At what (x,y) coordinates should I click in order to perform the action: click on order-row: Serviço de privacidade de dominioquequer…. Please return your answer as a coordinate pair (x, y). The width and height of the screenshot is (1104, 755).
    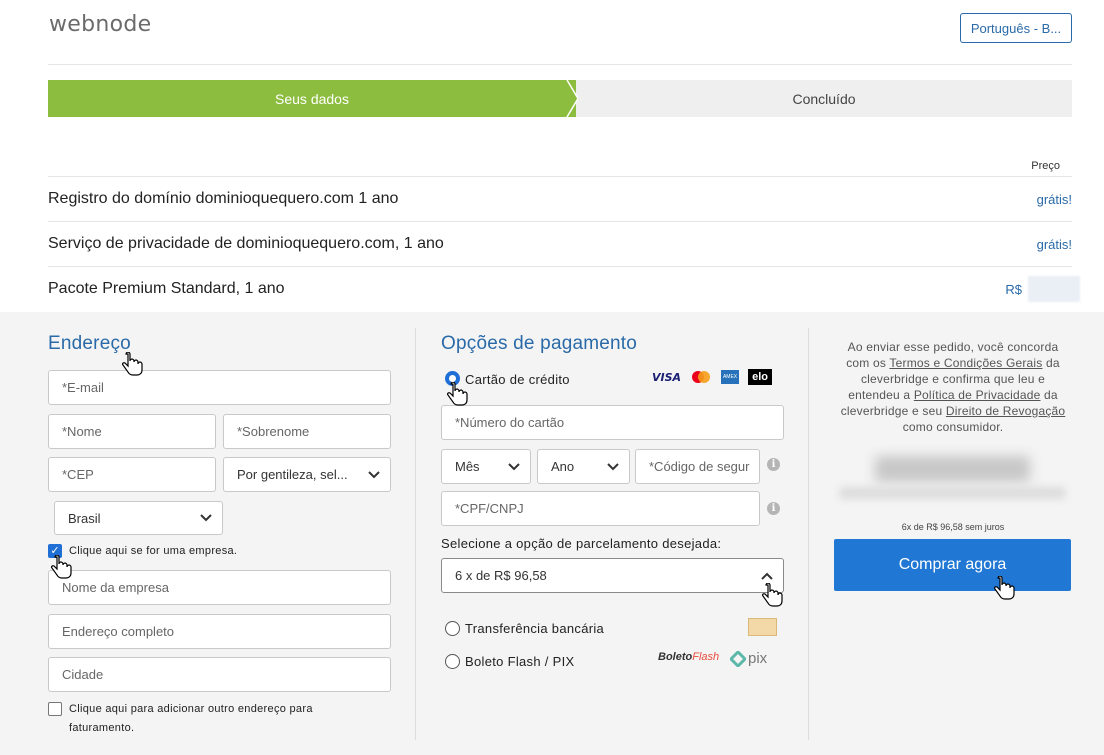
    Looking at the image, I should click on (560, 243).